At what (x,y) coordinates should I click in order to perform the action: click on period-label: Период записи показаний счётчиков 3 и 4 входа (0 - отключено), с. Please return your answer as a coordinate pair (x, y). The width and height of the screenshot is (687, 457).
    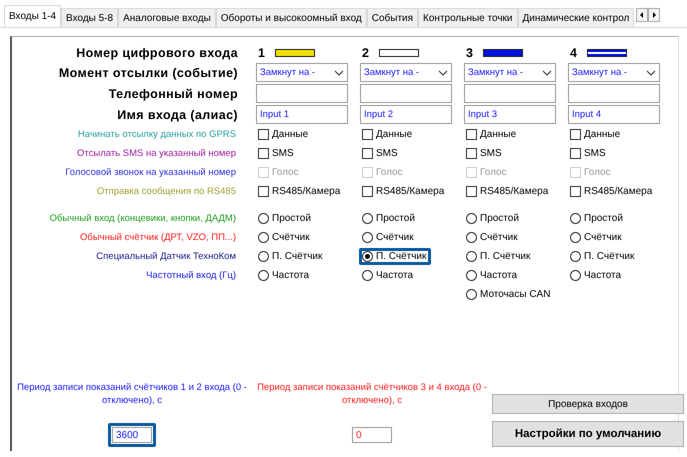
    Looking at the image, I should click on (372, 394).